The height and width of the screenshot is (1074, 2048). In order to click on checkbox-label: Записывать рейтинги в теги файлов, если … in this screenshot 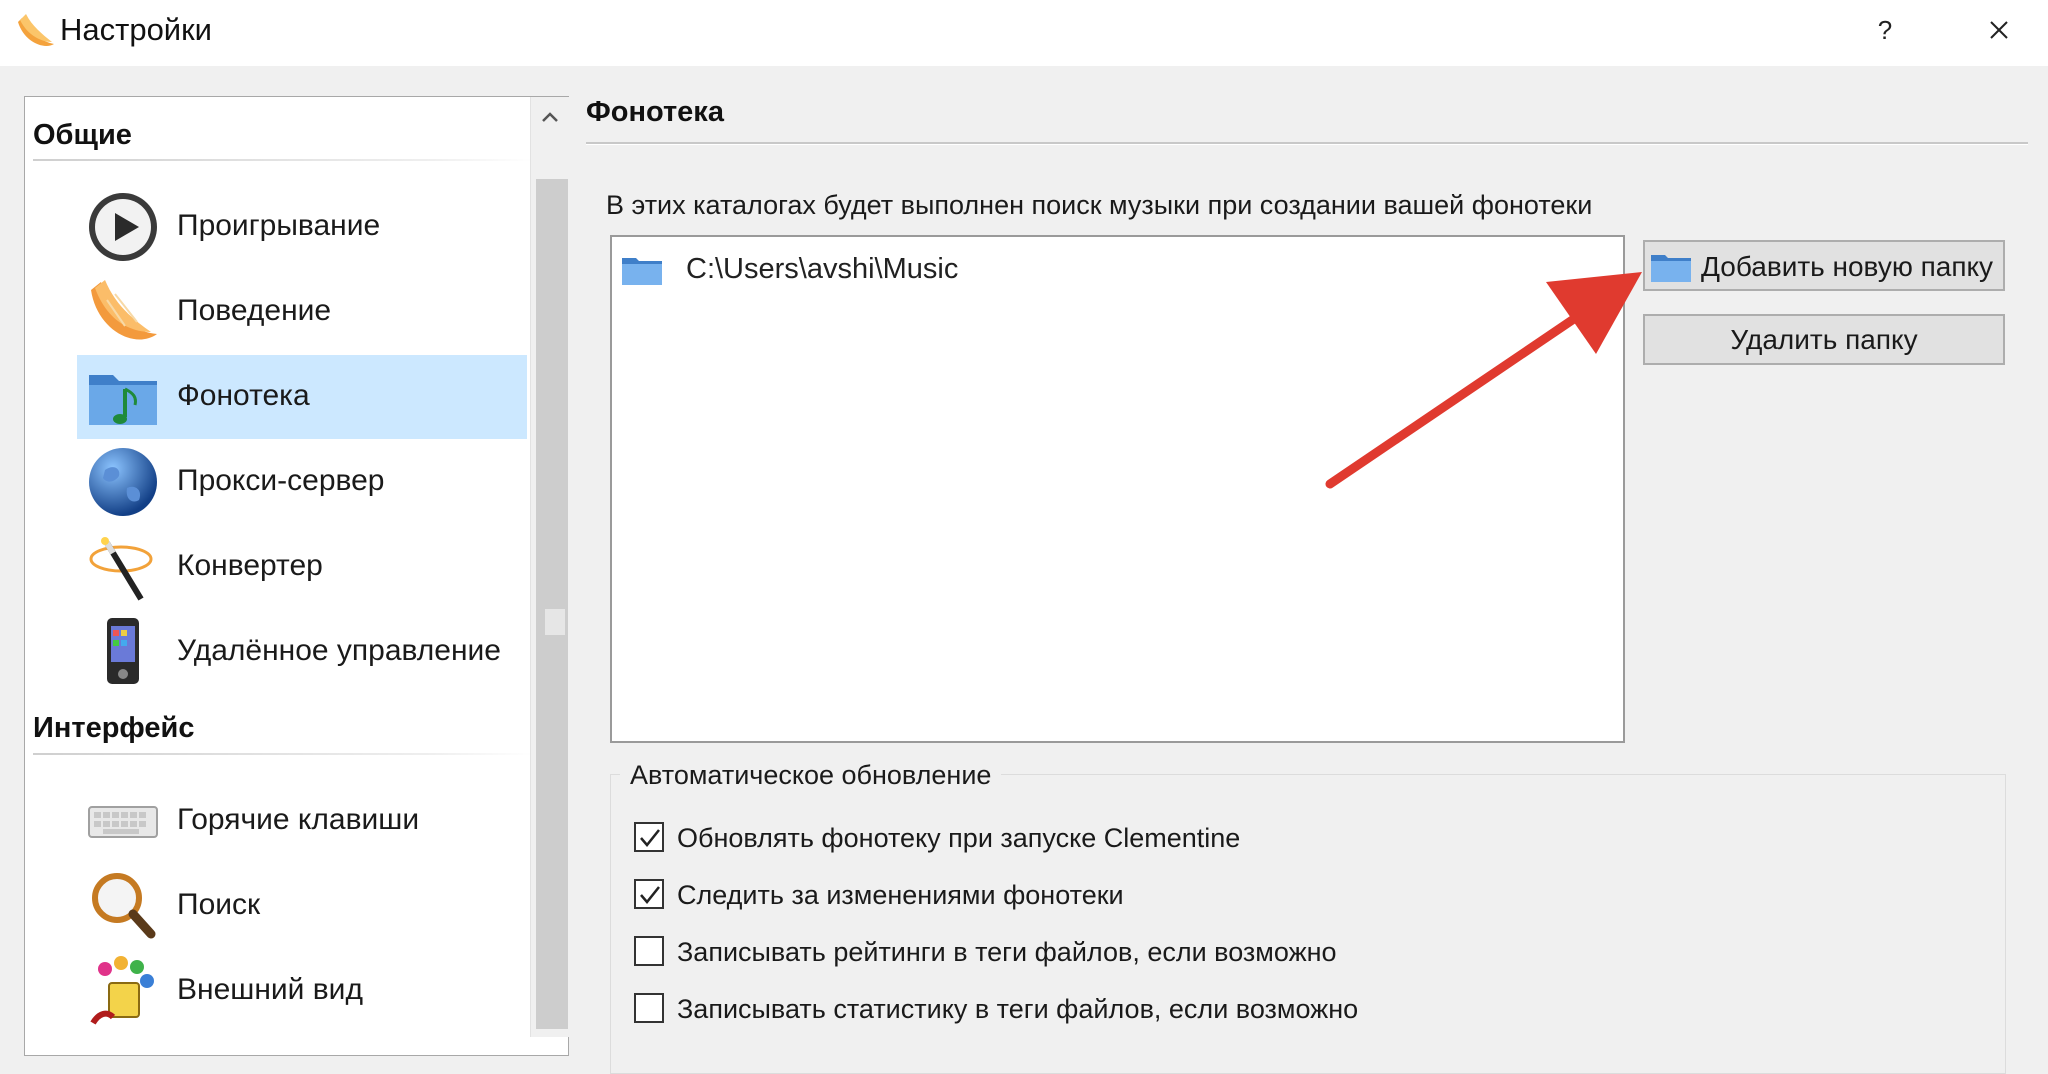, I will do `click(1007, 952)`.